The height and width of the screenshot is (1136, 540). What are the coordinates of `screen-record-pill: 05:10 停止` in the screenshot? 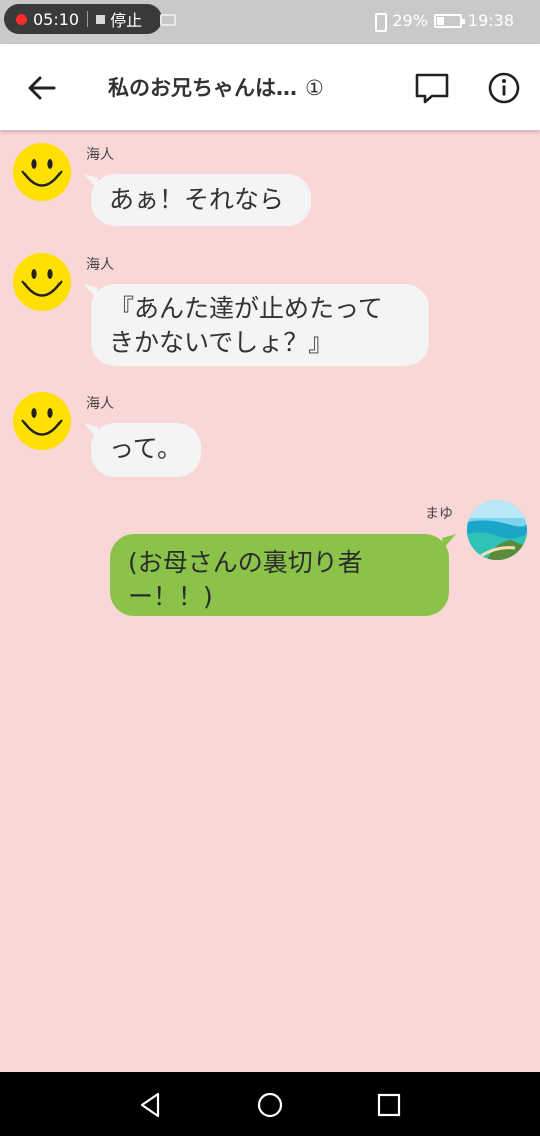 It's located at (83, 19).